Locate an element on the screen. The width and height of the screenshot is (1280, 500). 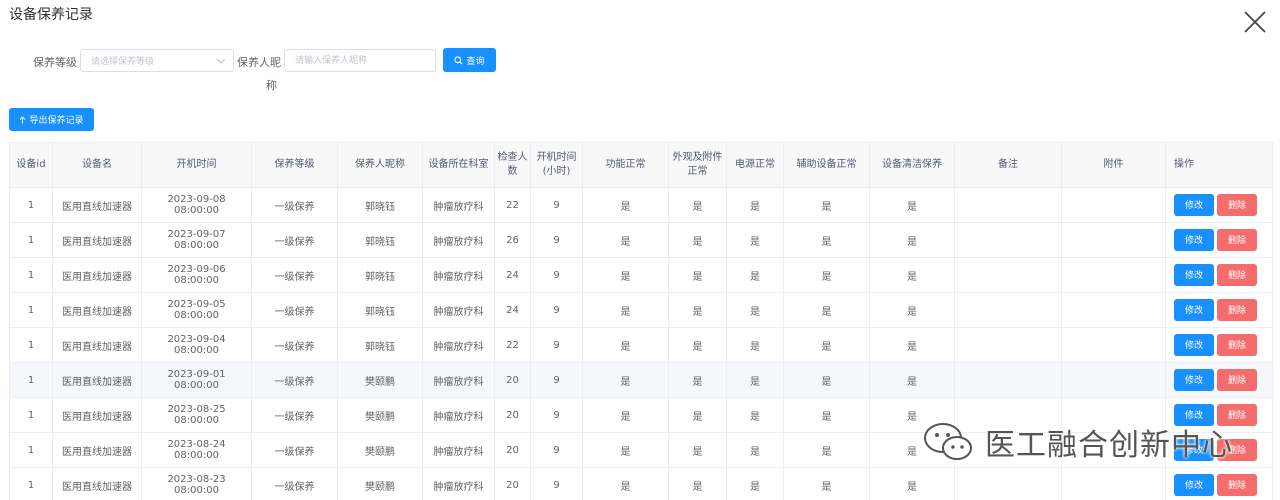
level-select: 请选择保养等级 is located at coordinates (157, 60).